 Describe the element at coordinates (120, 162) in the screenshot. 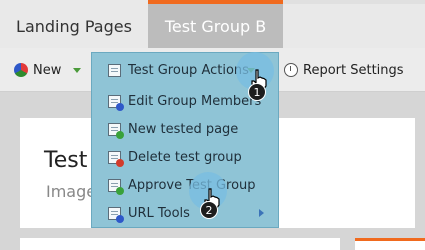

I see `x-badge` at that location.